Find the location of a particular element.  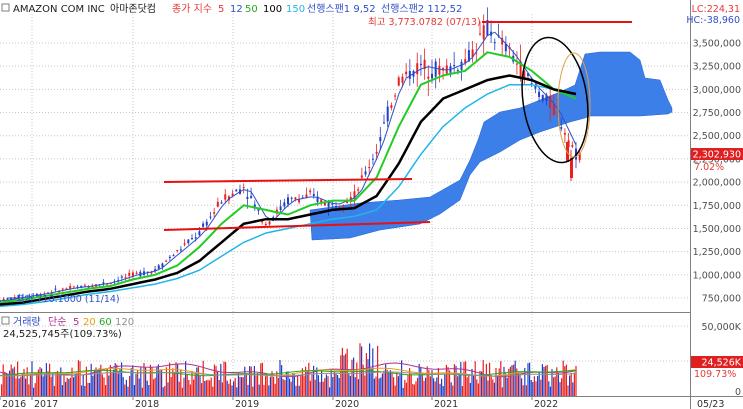

menu-checkbox is located at coordinates (5, 7).